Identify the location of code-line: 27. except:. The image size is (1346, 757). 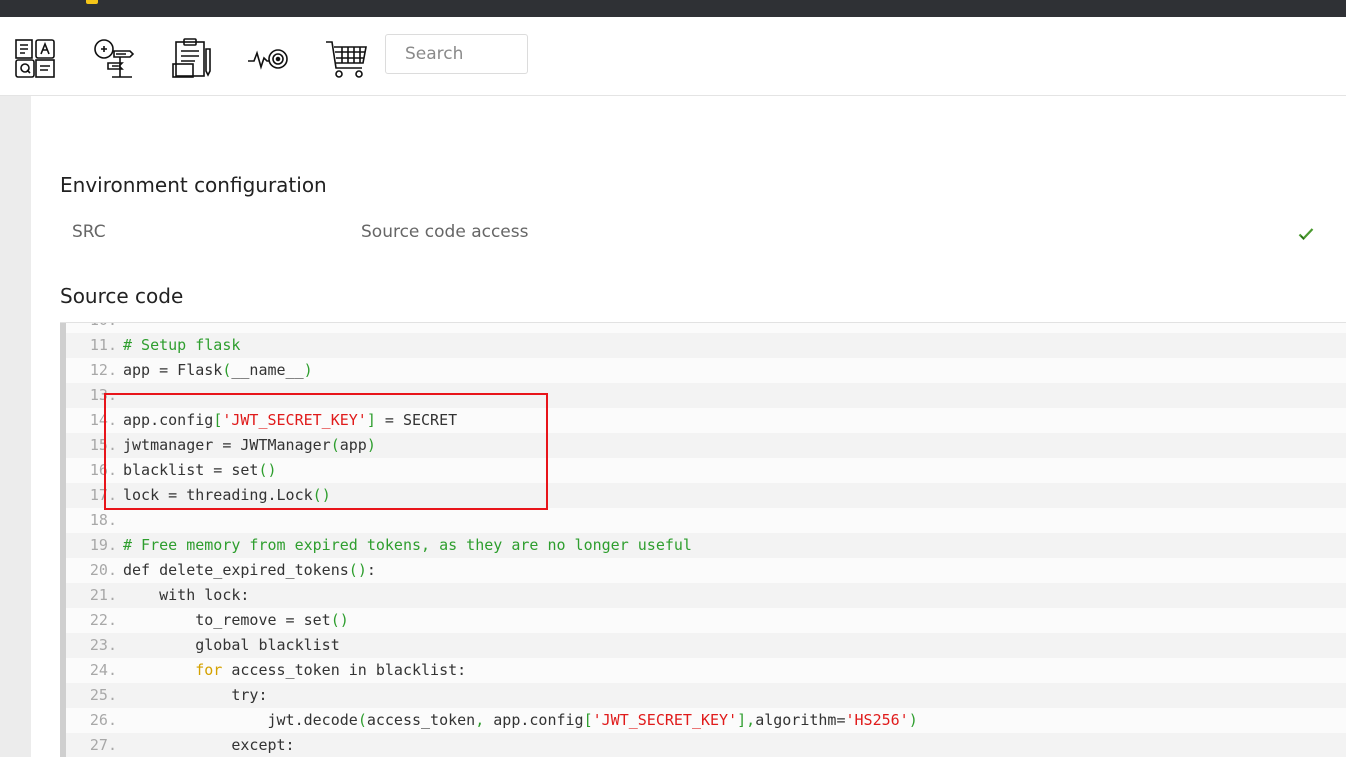
(706, 745).